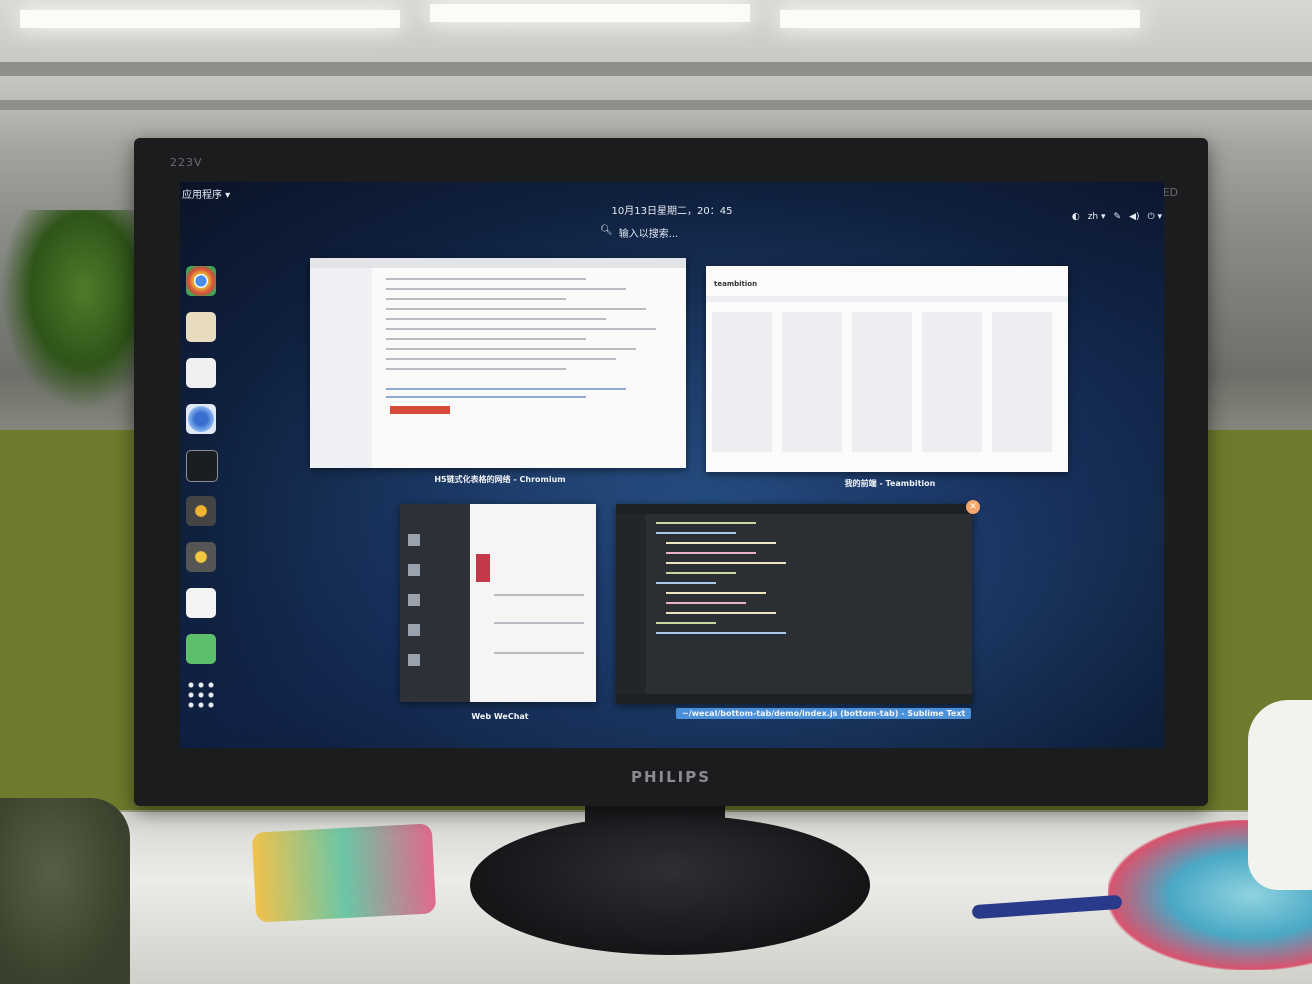  What do you see at coordinates (65, 891) in the screenshot?
I see `blanket` at bounding box center [65, 891].